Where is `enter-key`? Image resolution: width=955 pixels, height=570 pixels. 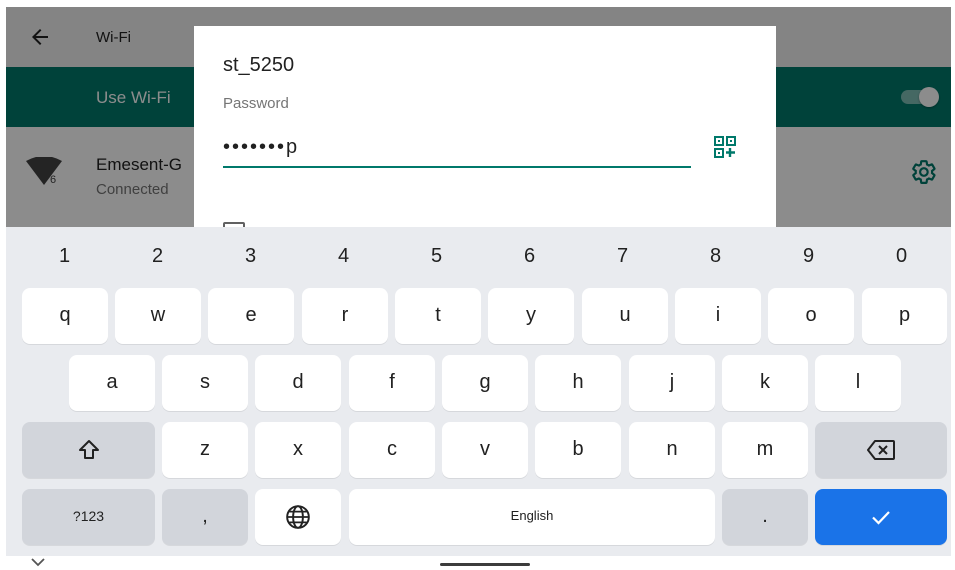 enter-key is located at coordinates (881, 517).